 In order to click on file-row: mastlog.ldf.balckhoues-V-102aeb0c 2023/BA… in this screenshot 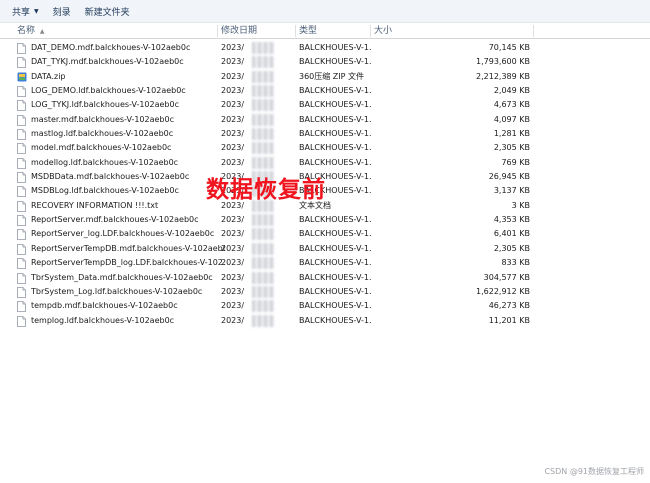, I will do `click(325, 134)`.